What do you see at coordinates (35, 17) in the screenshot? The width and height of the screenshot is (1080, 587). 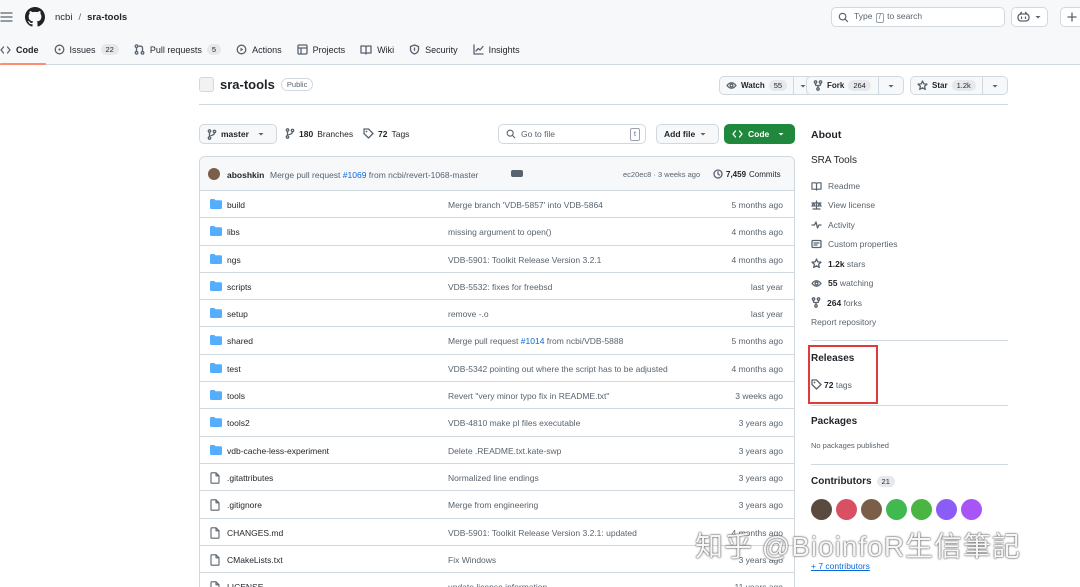 I see `github-logo-icon` at bounding box center [35, 17].